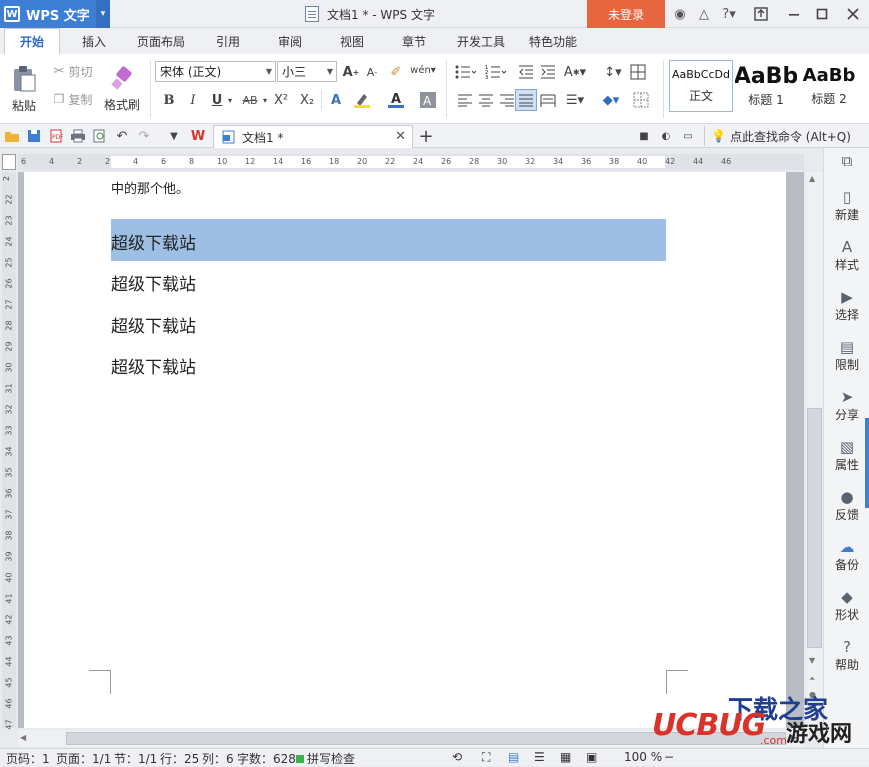 This screenshot has width=869, height=767. I want to click on superscript-button: X², so click(281, 100).